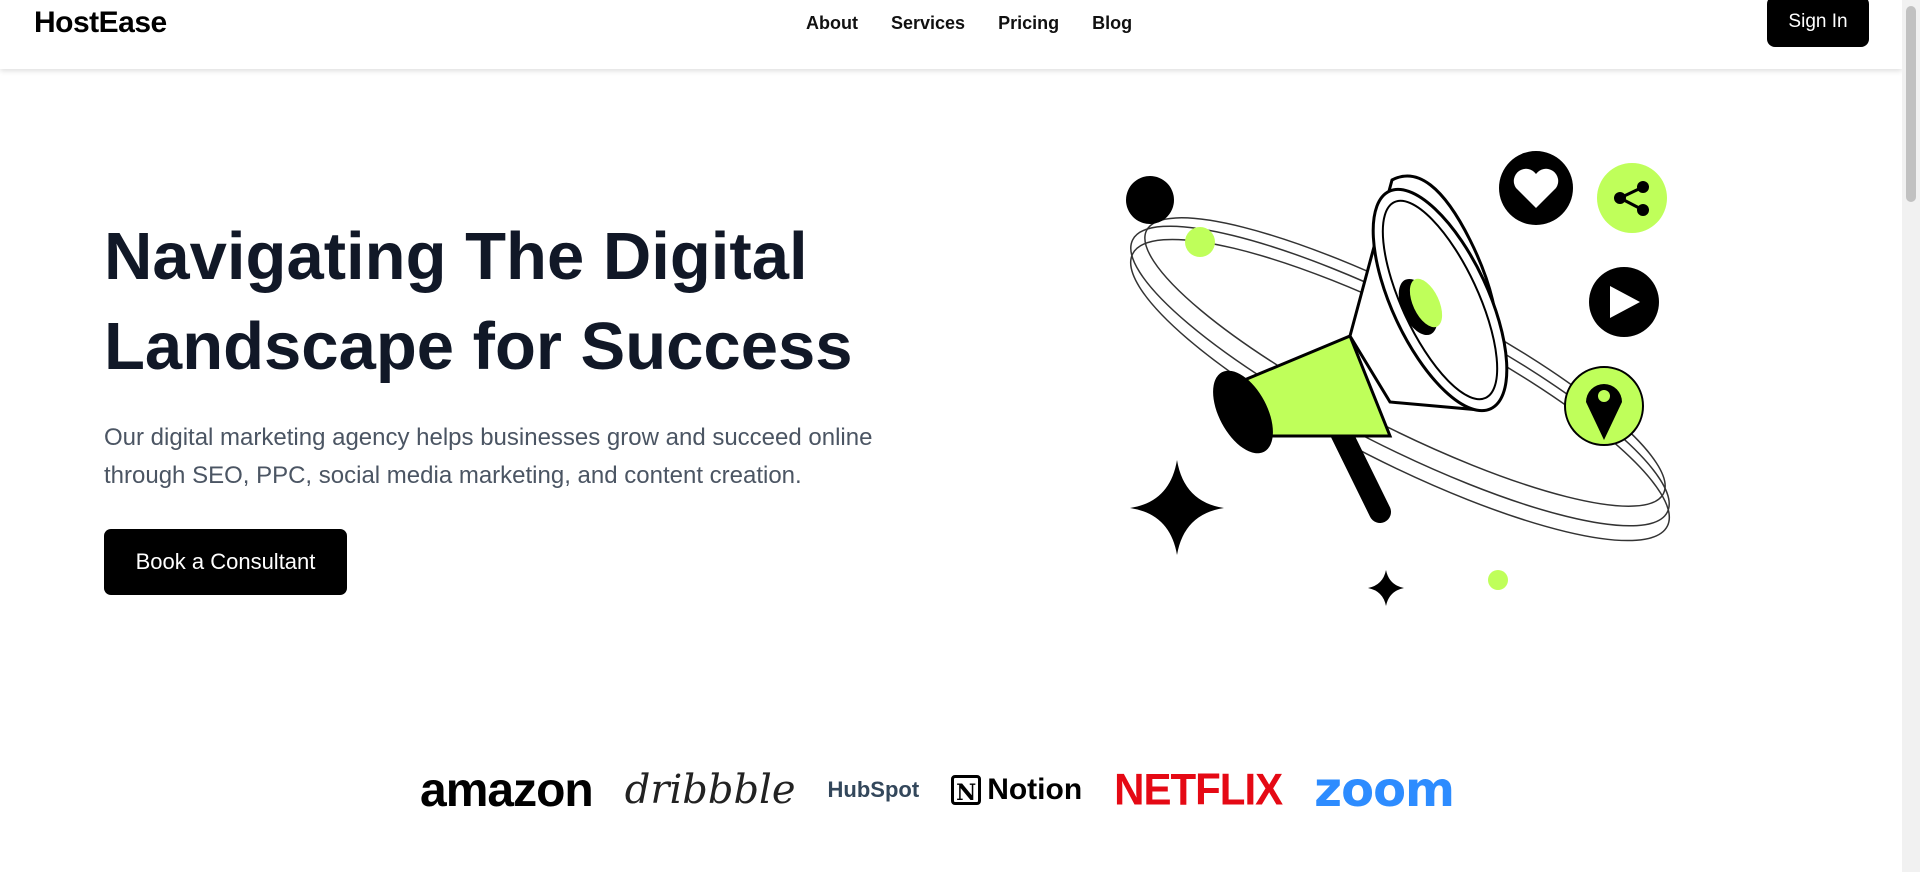  Describe the element at coordinates (1604, 406) in the screenshot. I see `location-pin-icon` at that location.